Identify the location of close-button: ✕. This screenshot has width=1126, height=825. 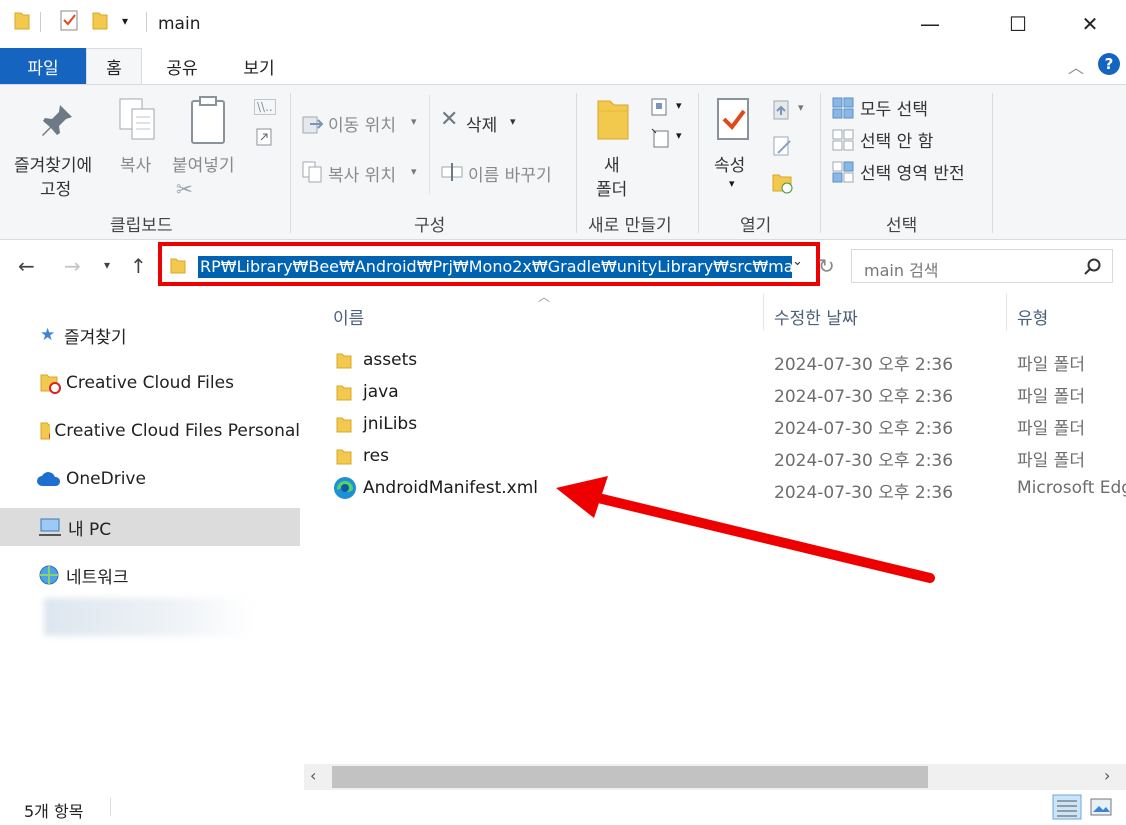
(1090, 24).